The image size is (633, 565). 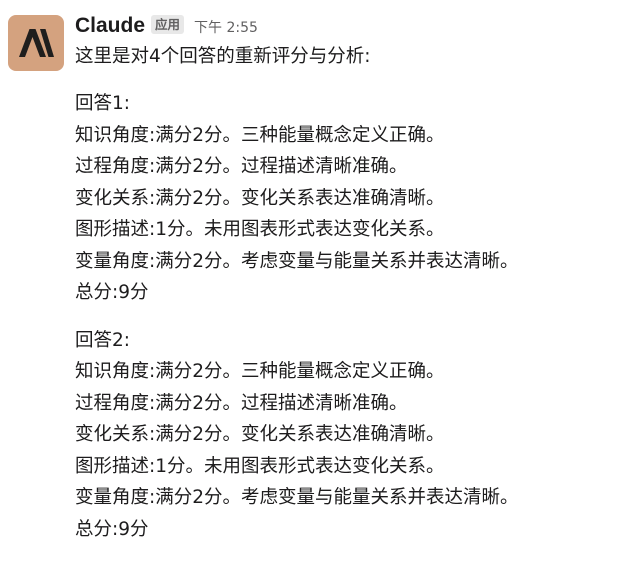 What do you see at coordinates (103, 340) in the screenshot?
I see `answer-title: 回答2:` at bounding box center [103, 340].